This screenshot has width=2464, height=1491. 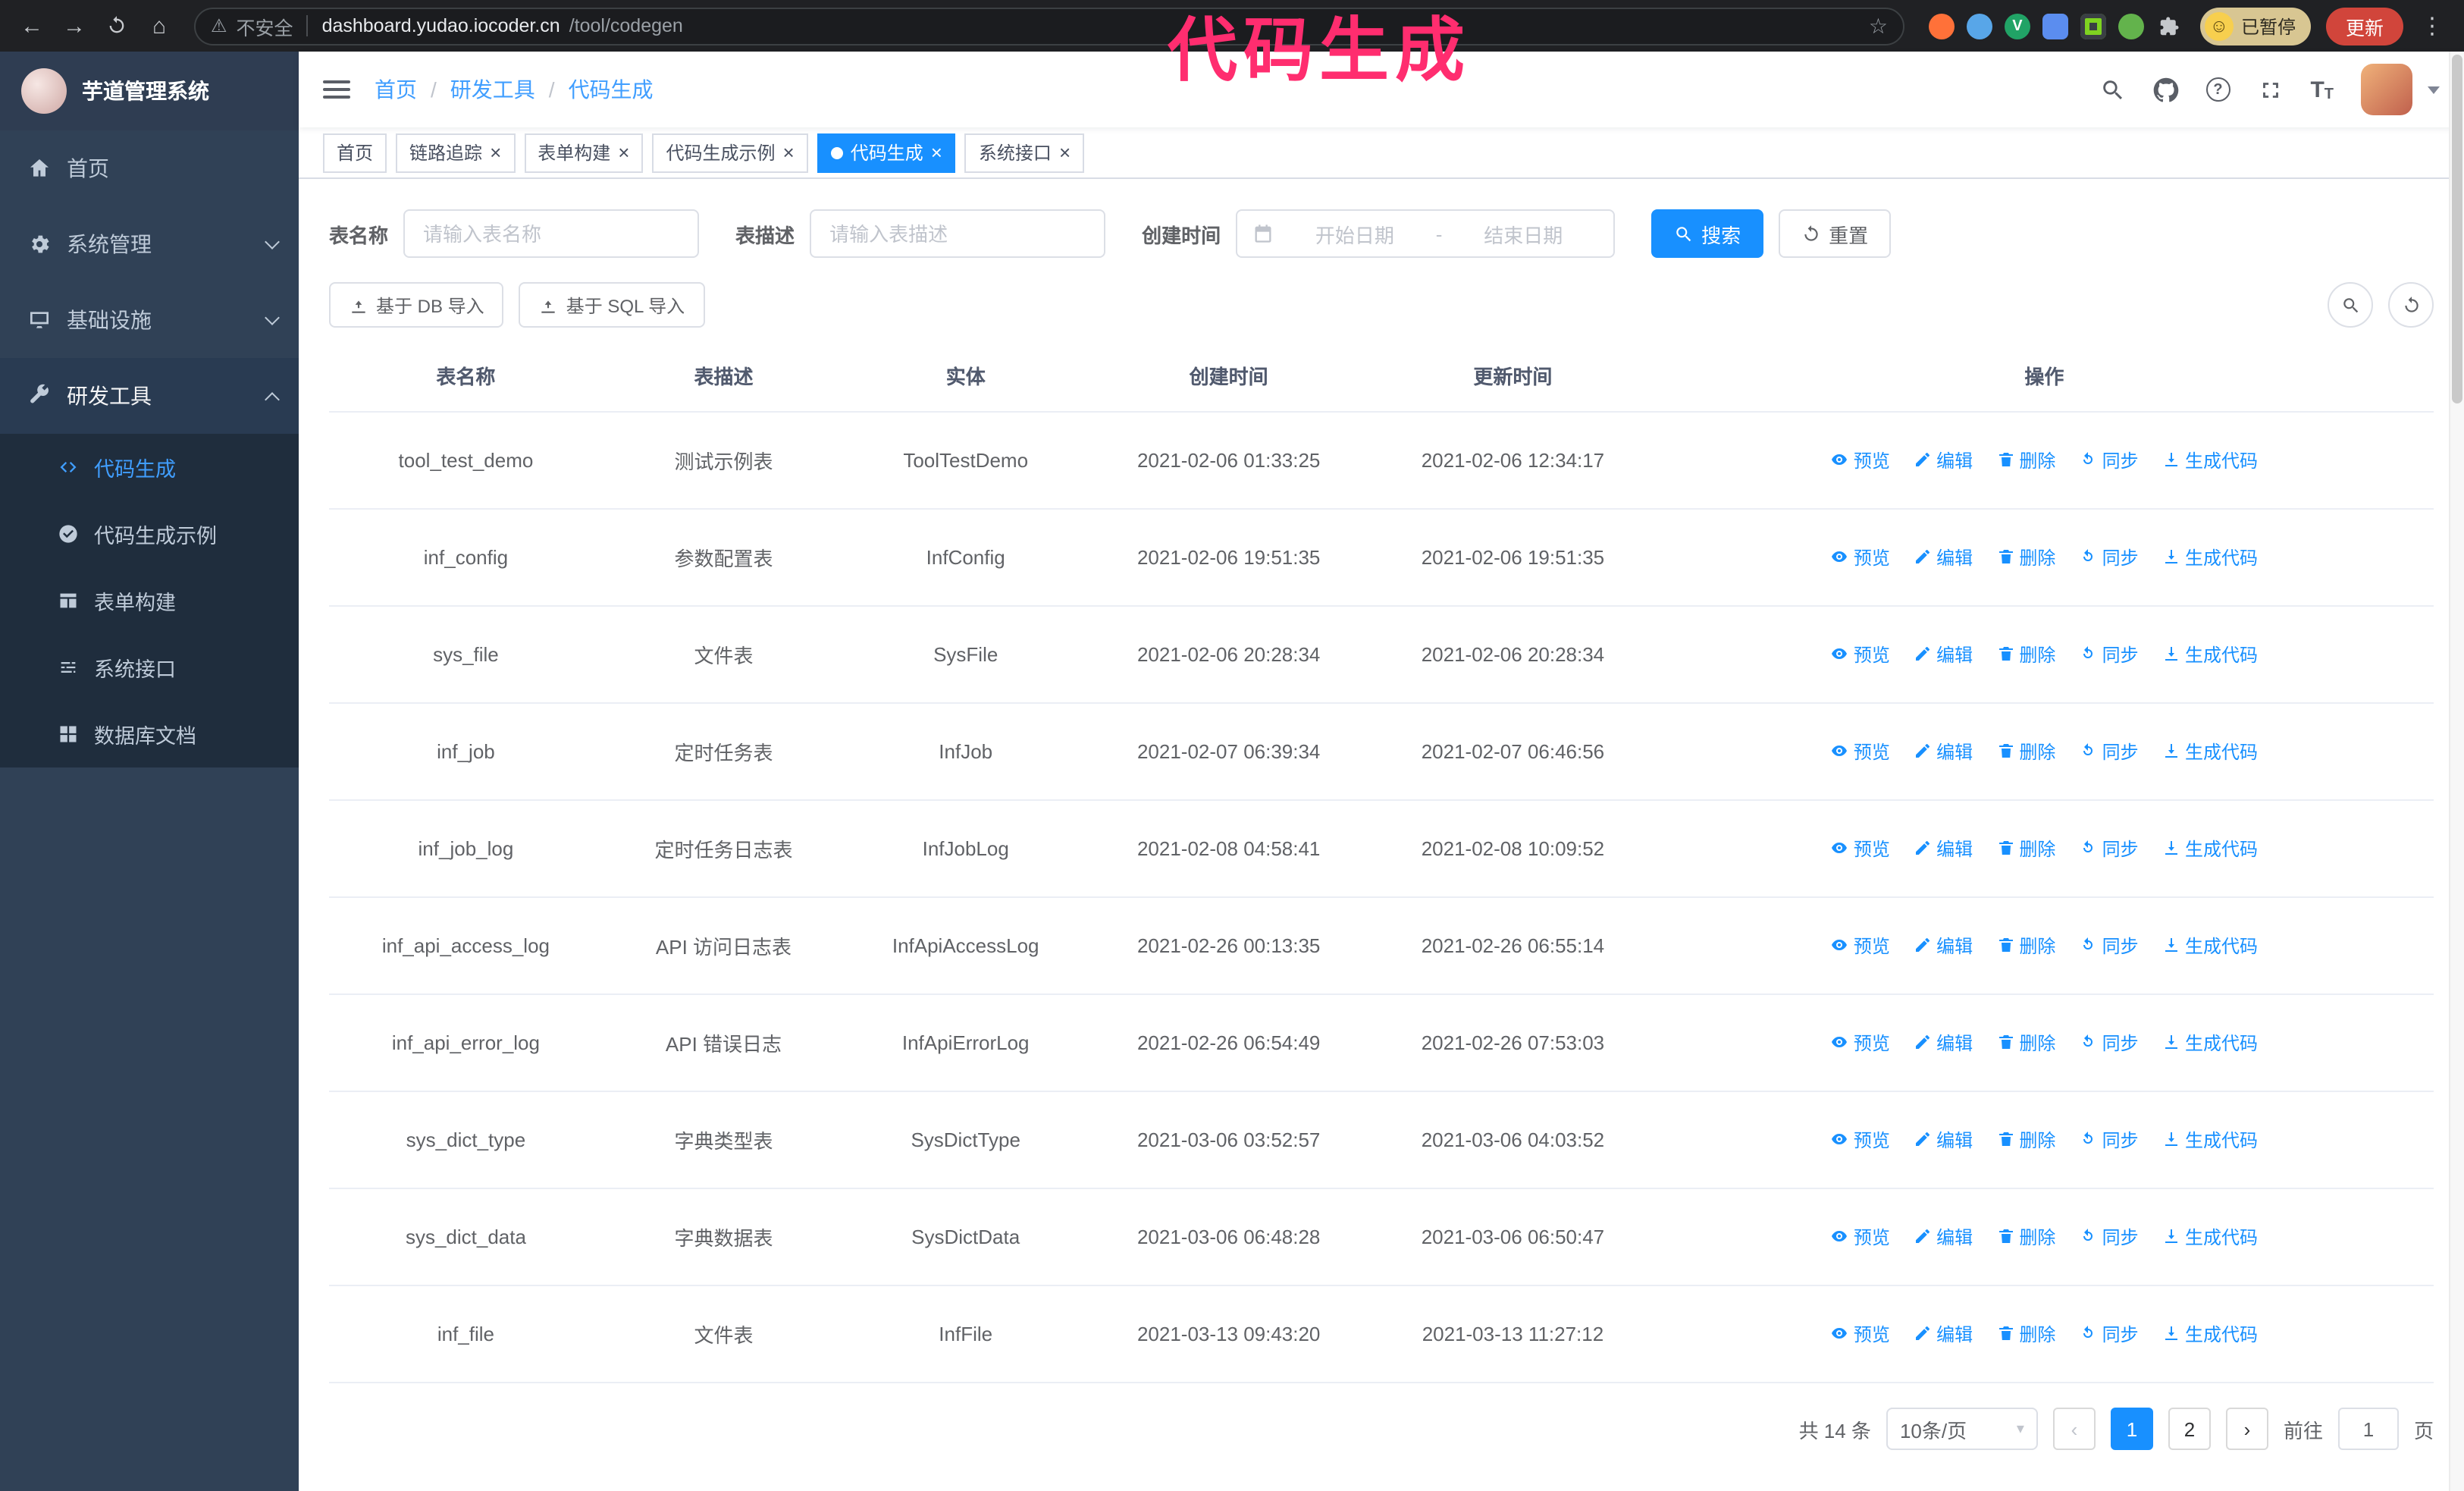 I want to click on tab-system-api: 系统接口 ×, so click(x=1024, y=152).